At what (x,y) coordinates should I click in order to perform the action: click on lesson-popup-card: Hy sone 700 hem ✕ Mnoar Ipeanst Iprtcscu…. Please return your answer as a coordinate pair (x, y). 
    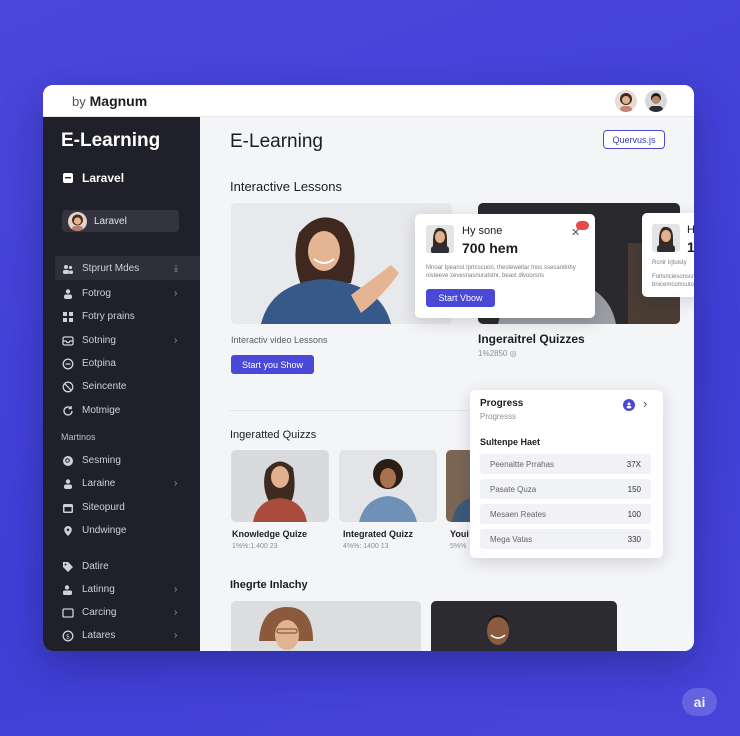
    Looking at the image, I should click on (505, 266).